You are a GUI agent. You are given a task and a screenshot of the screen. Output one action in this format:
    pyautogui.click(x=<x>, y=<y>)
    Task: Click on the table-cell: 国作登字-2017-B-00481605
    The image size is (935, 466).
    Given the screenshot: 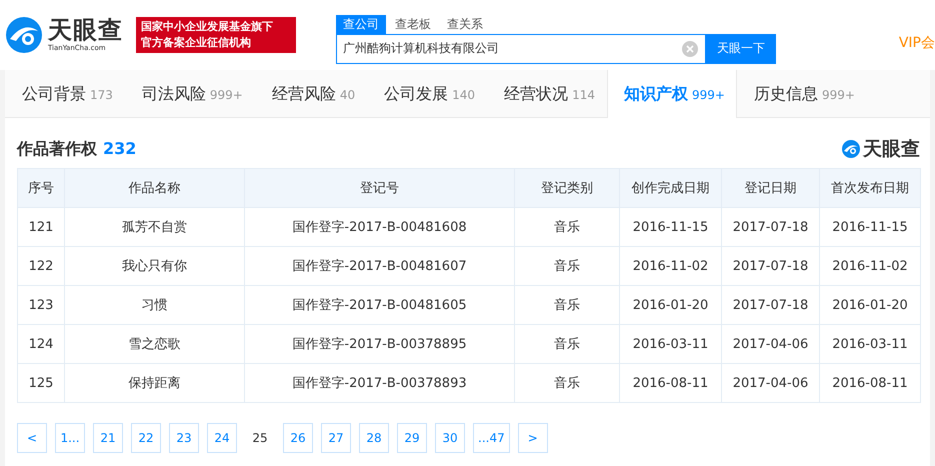 What is the action you would take?
    pyautogui.click(x=379, y=305)
    